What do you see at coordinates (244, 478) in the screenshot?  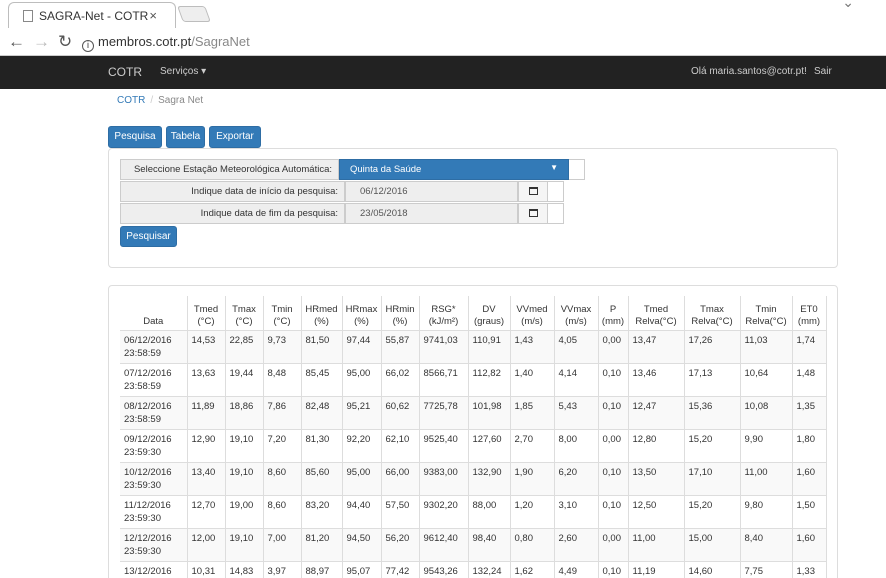 I see `value-cell: 19,10` at bounding box center [244, 478].